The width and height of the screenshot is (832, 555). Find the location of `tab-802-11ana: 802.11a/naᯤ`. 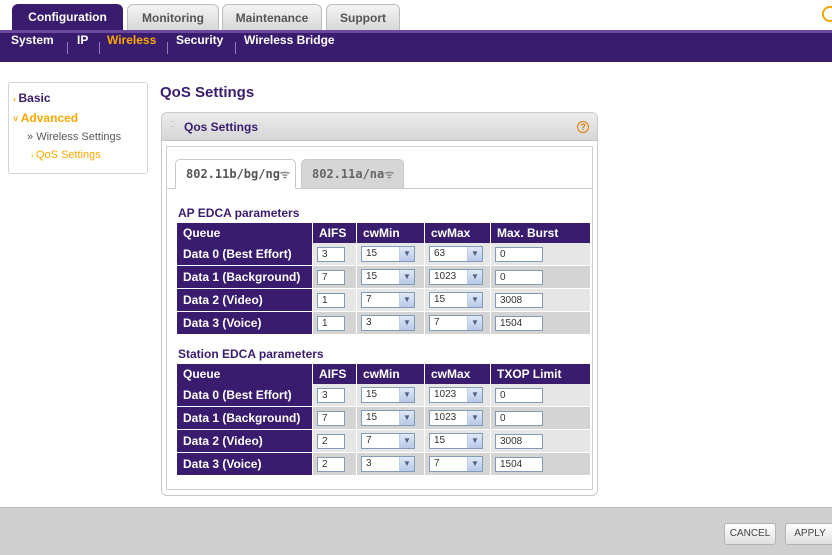

tab-802-11ana: 802.11a/naᯤ is located at coordinates (352, 174).